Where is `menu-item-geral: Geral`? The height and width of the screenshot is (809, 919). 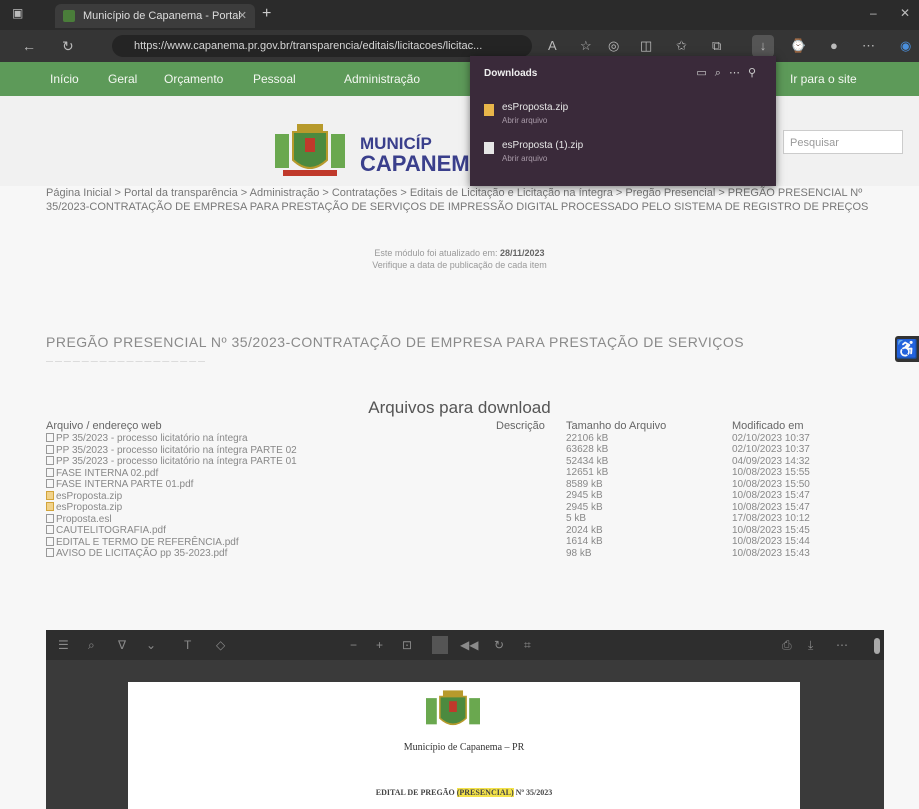 menu-item-geral: Geral is located at coordinates (122, 79).